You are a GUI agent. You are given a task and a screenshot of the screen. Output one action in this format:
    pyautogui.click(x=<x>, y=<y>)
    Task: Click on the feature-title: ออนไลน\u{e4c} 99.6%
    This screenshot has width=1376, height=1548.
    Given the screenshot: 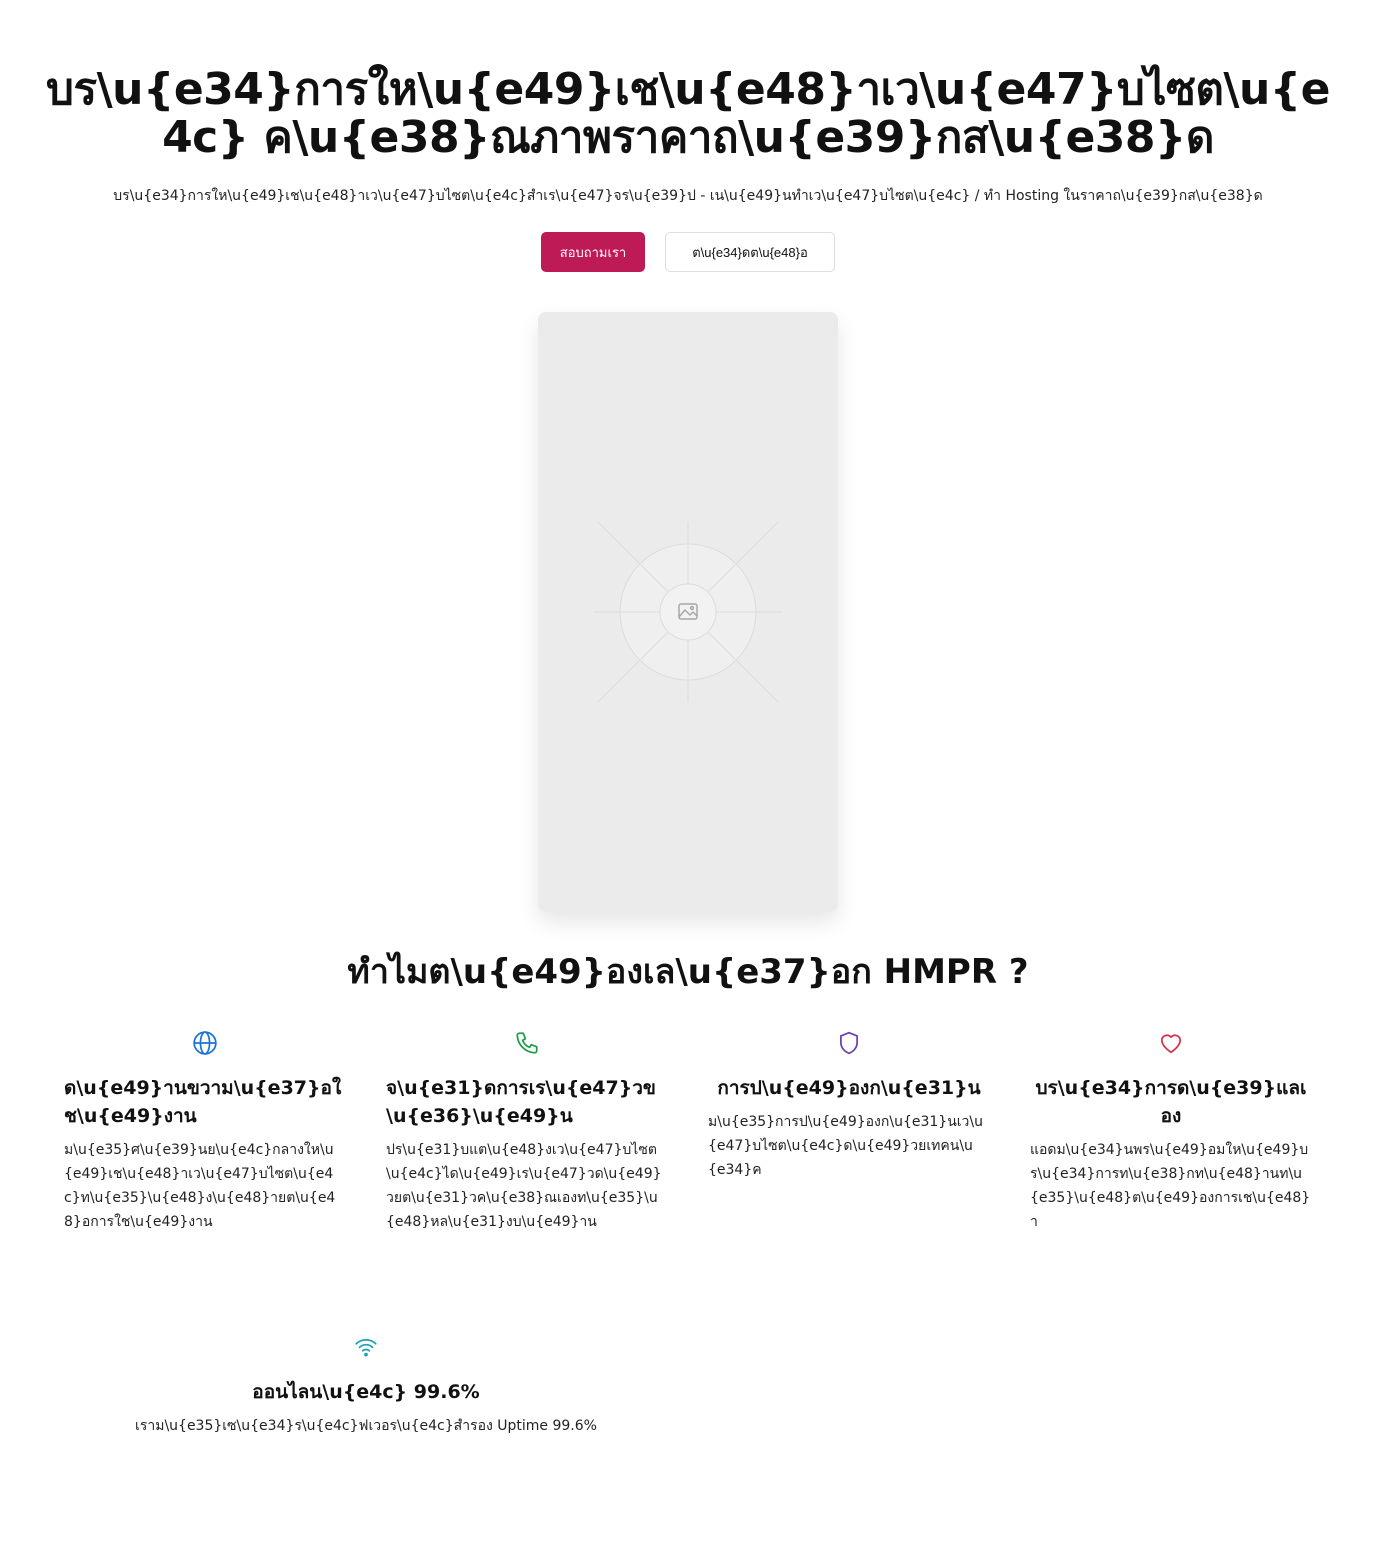 What is the action you would take?
    pyautogui.click(x=366, y=1392)
    